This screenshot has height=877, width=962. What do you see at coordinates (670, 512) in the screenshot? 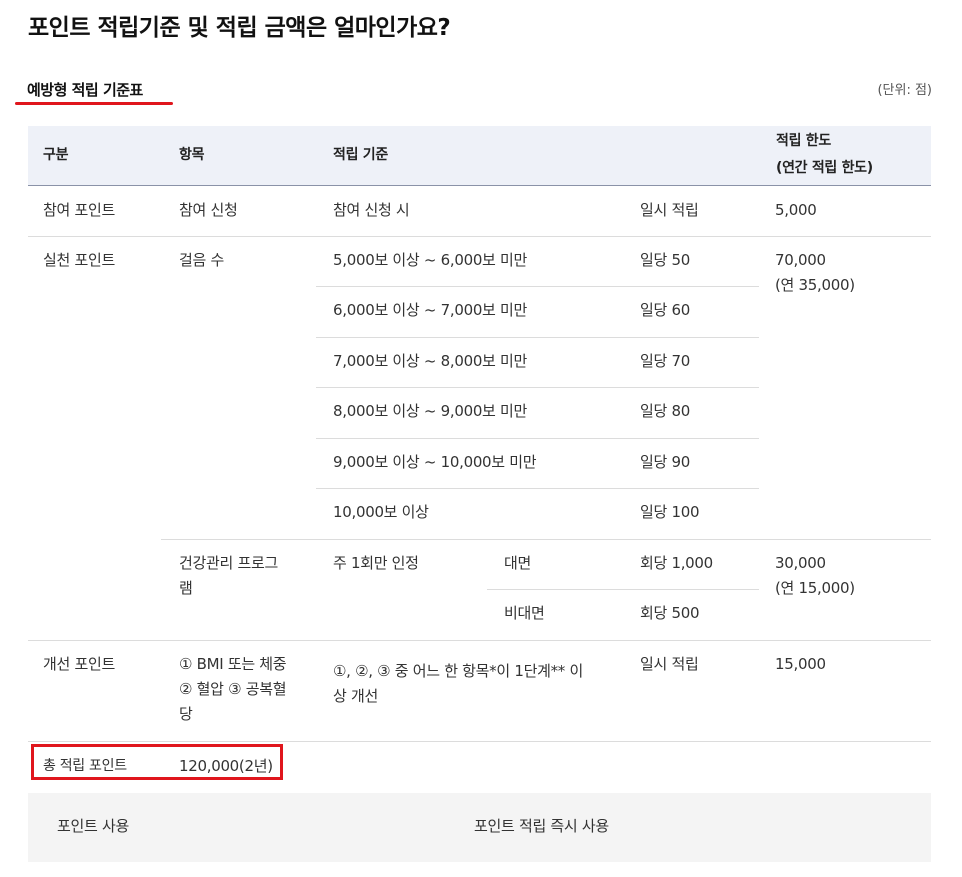
I see `walking-amount: 일당 100` at bounding box center [670, 512].